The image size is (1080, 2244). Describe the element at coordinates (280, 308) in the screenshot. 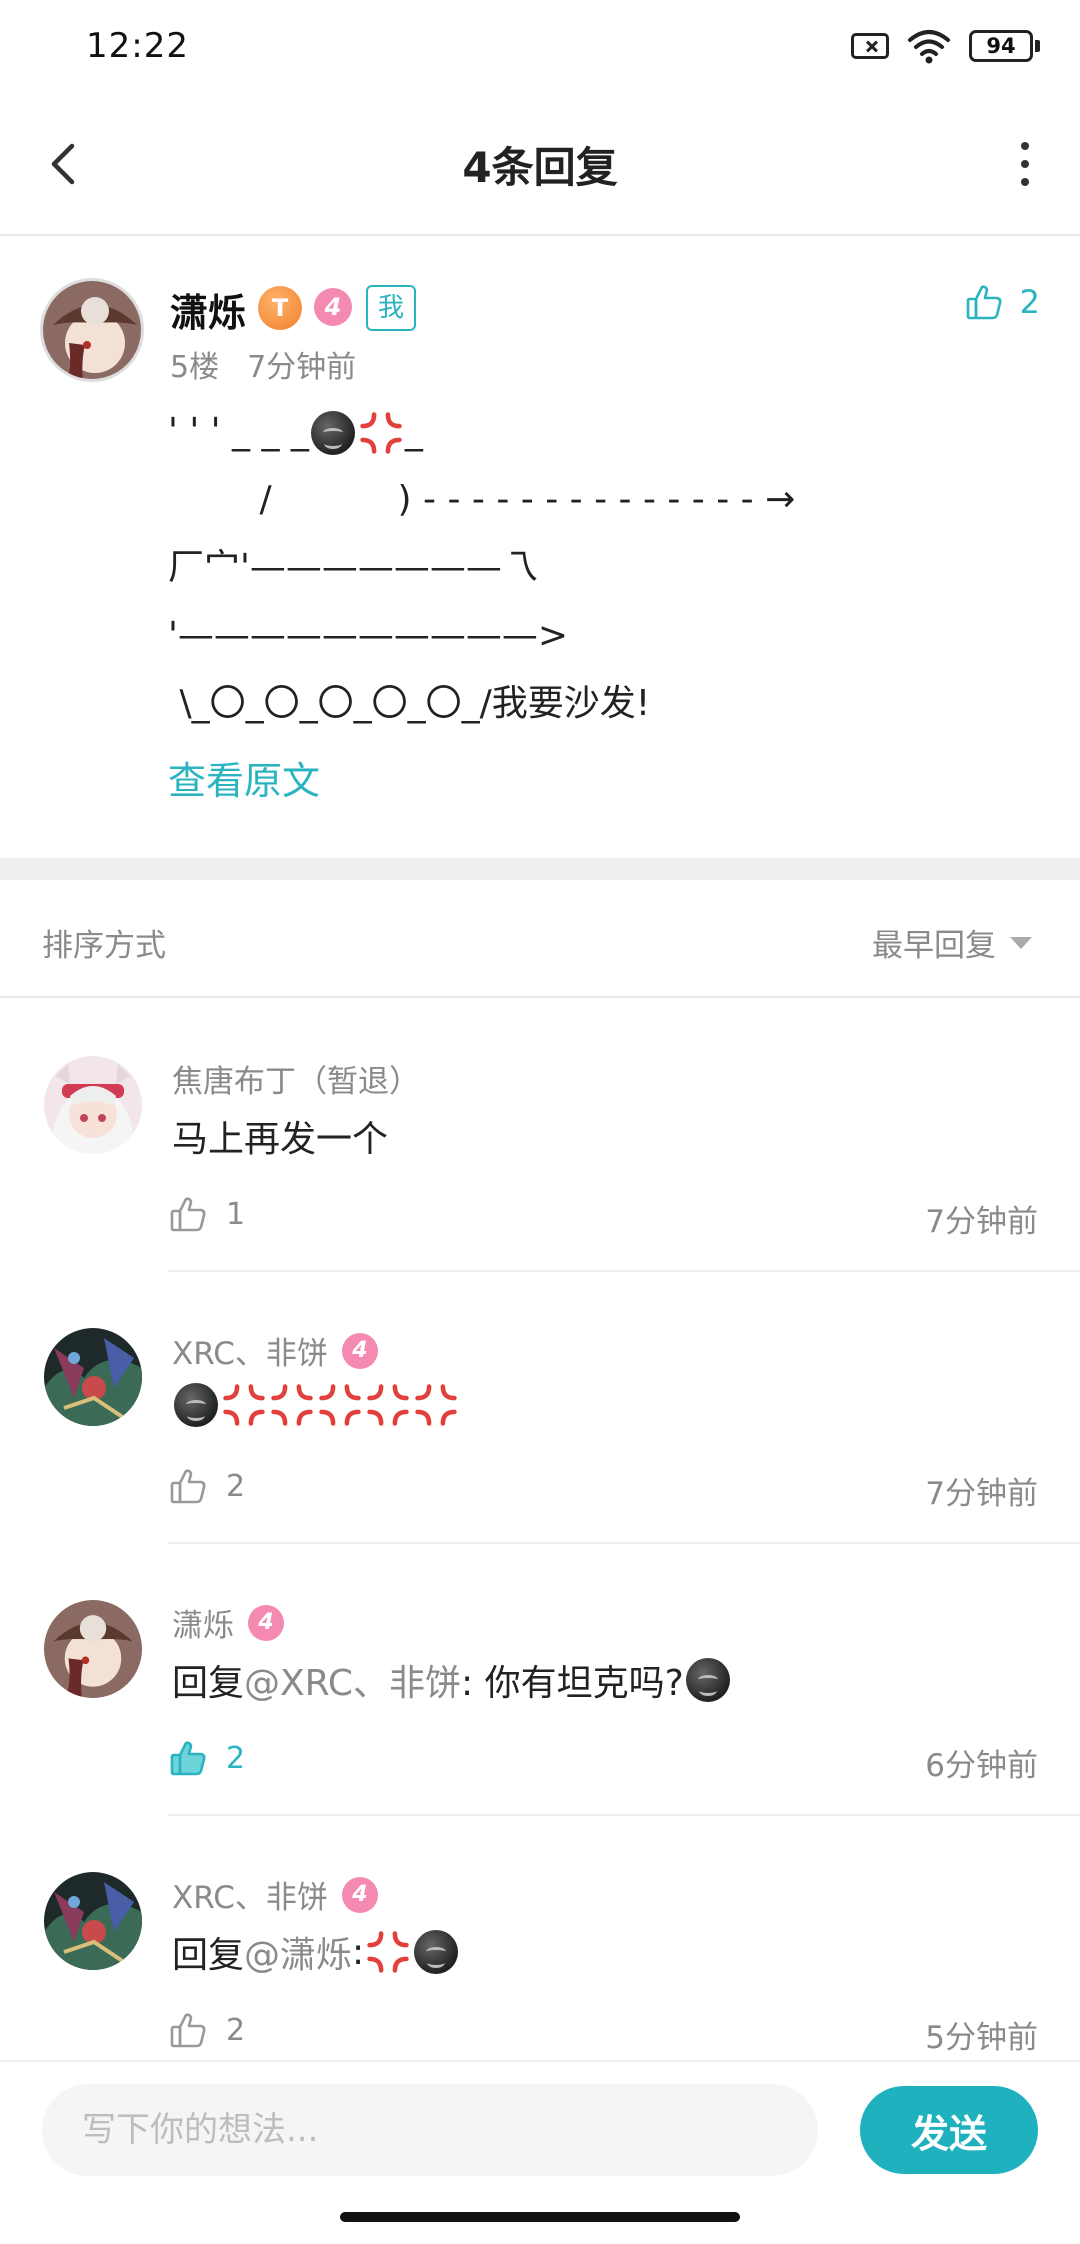

I see `tg-badge-icon: T` at that location.